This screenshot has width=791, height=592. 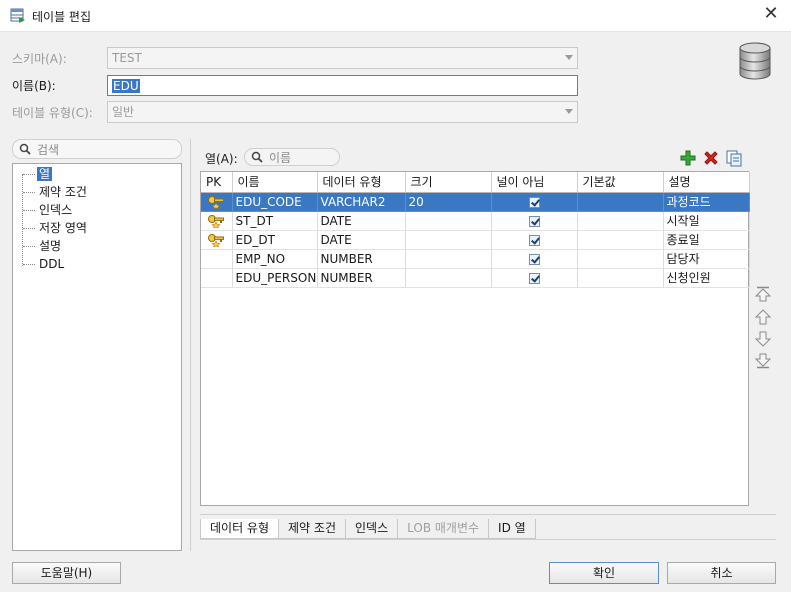 I want to click on column-type-cell: VARCHAR2, so click(x=361, y=202).